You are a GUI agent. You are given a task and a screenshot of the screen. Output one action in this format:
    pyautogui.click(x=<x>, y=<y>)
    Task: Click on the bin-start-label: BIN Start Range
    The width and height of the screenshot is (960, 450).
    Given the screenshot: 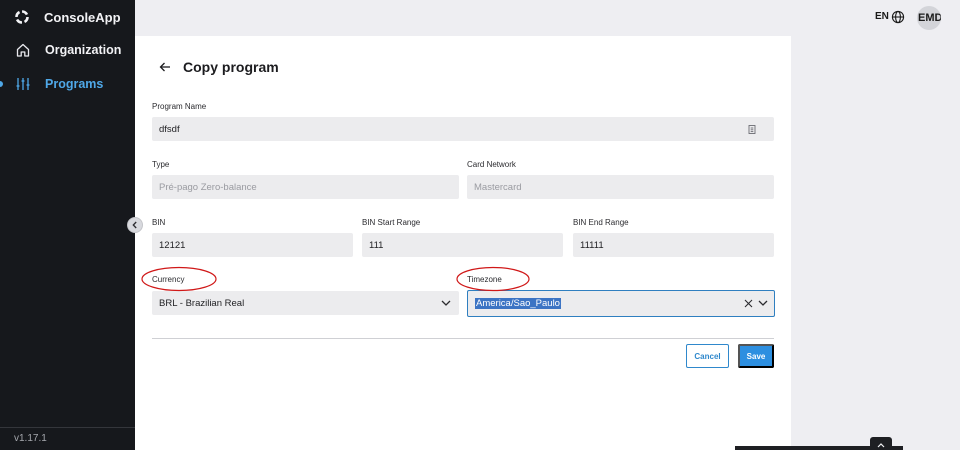 What is the action you would take?
    pyautogui.click(x=391, y=222)
    